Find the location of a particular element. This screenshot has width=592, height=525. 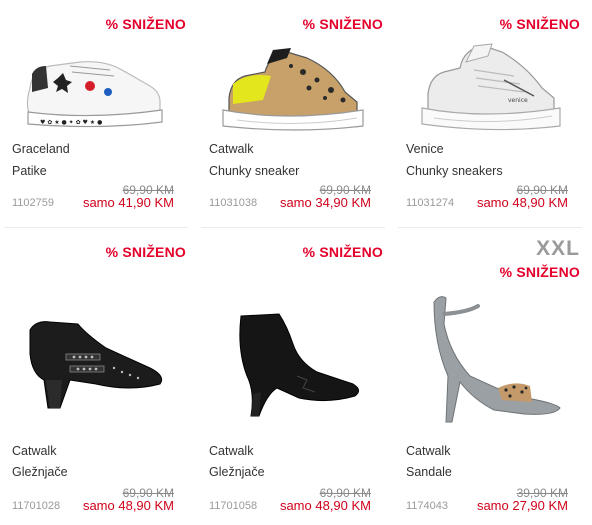

product-sku: 11701058 is located at coordinates (233, 506).